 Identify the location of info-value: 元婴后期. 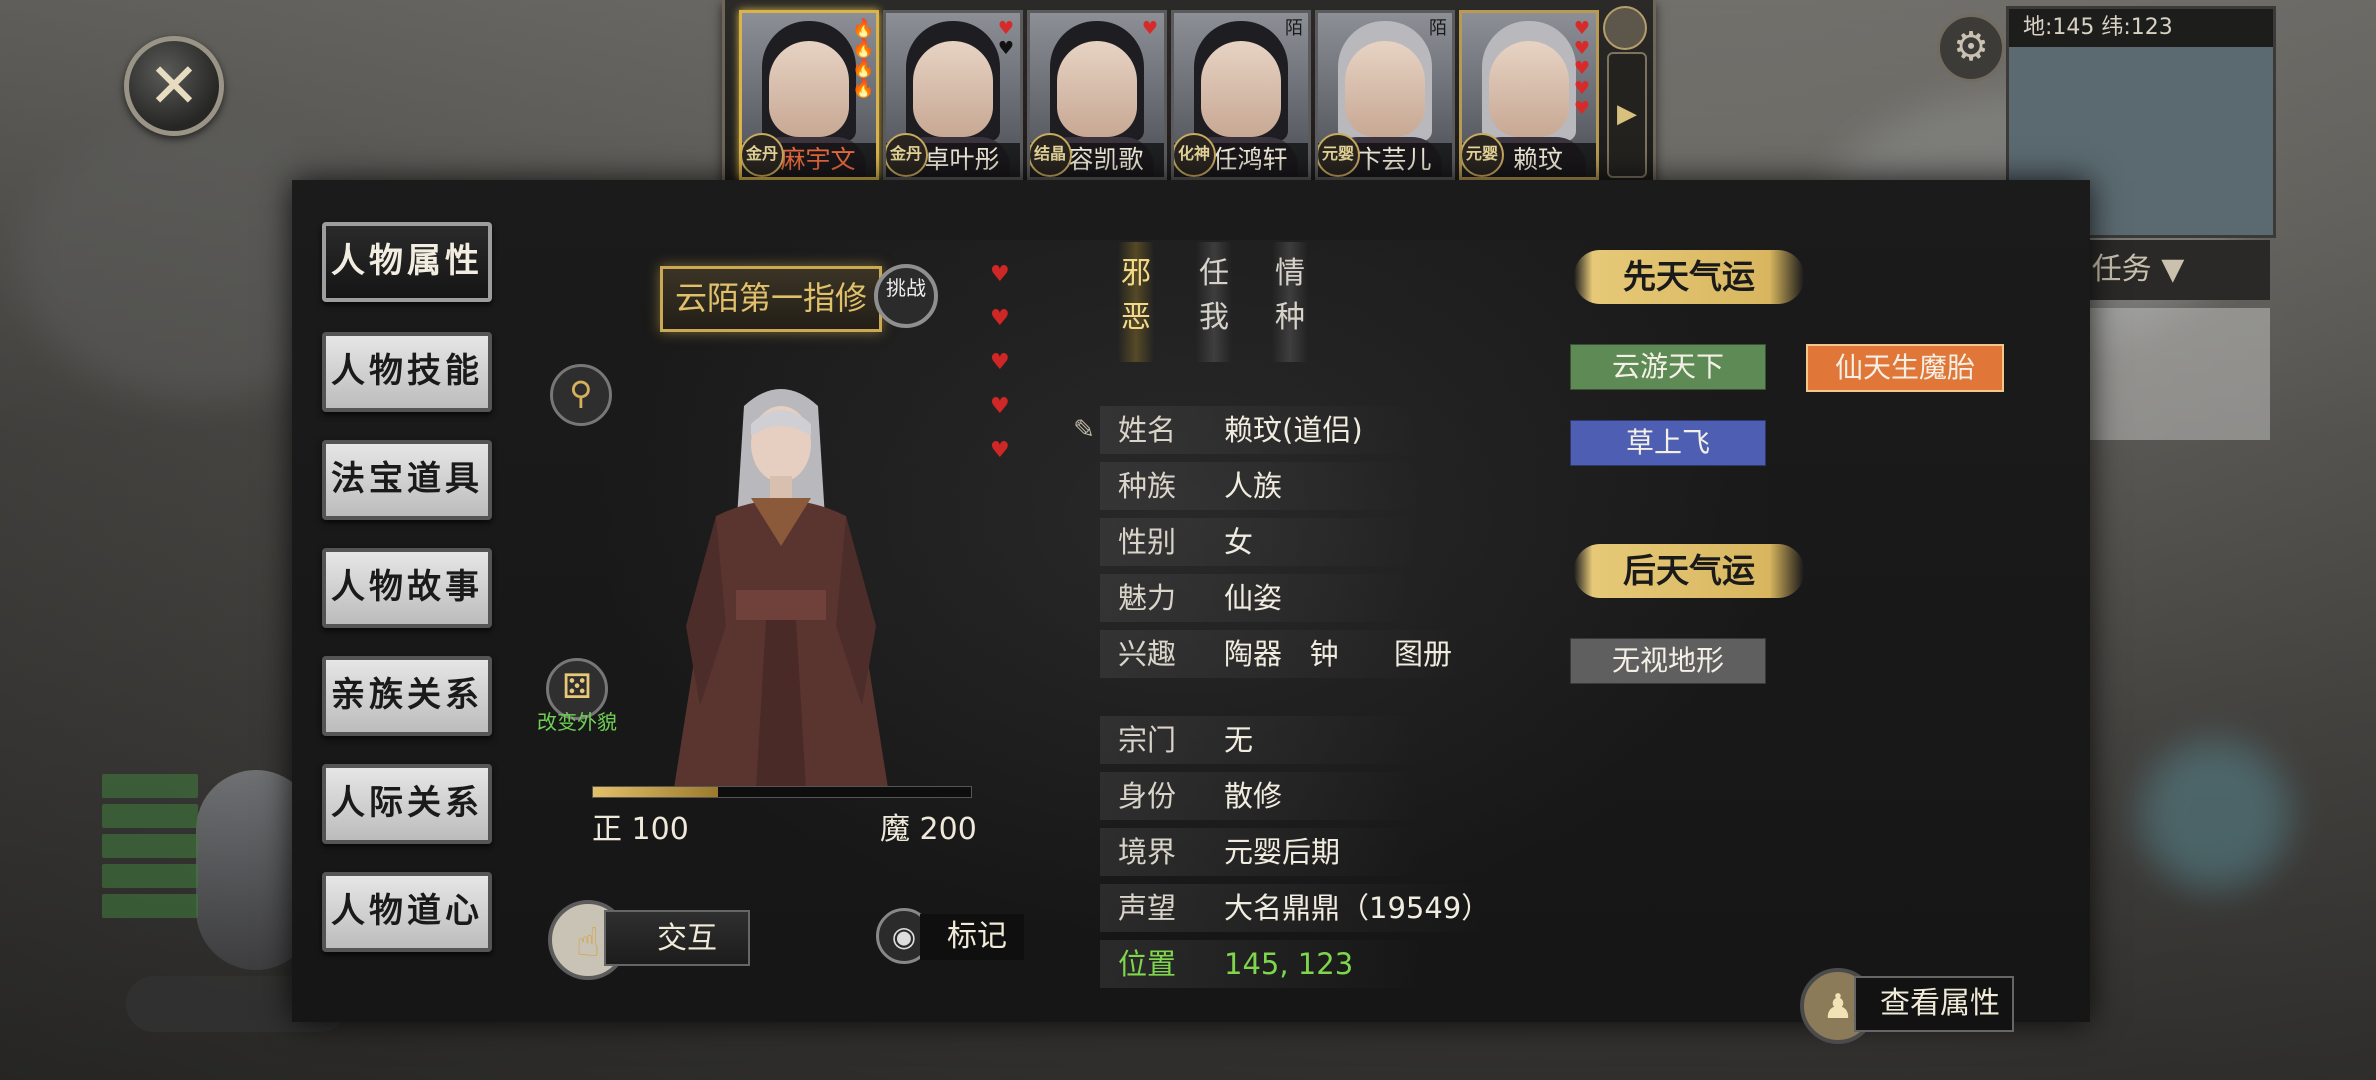
(1282, 852).